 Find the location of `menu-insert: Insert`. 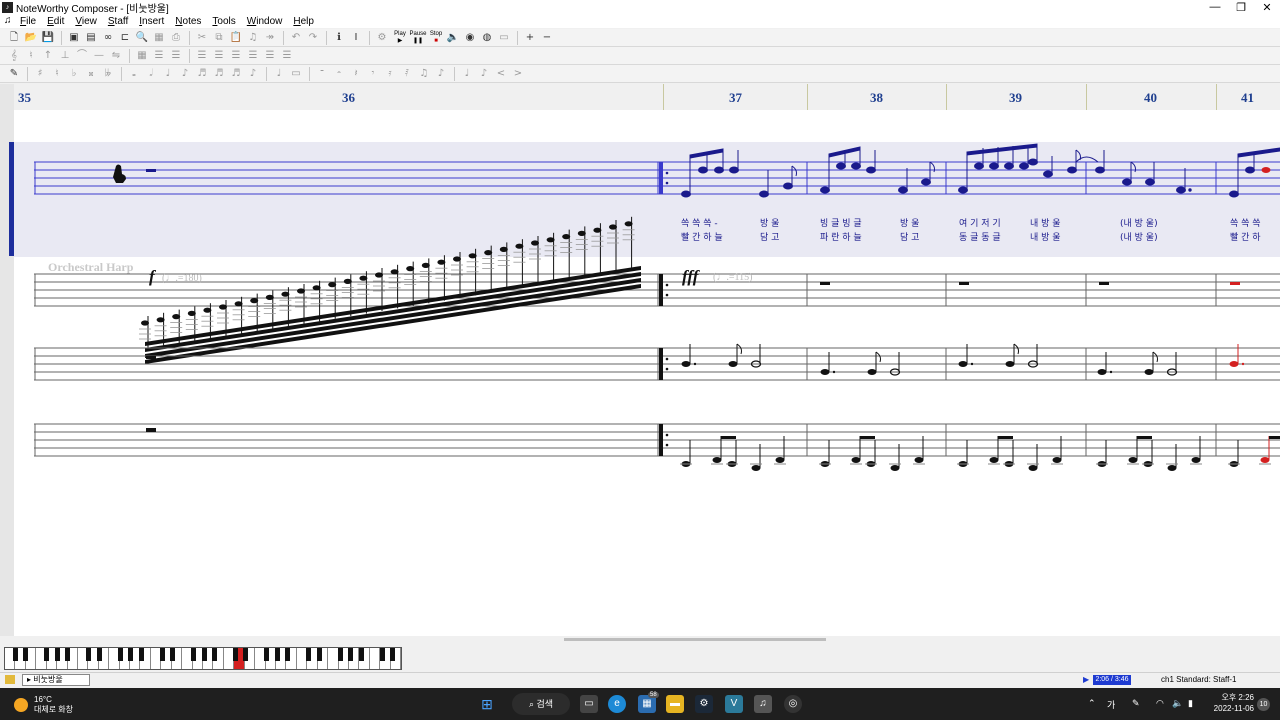

menu-insert: Insert is located at coordinates (151, 21).